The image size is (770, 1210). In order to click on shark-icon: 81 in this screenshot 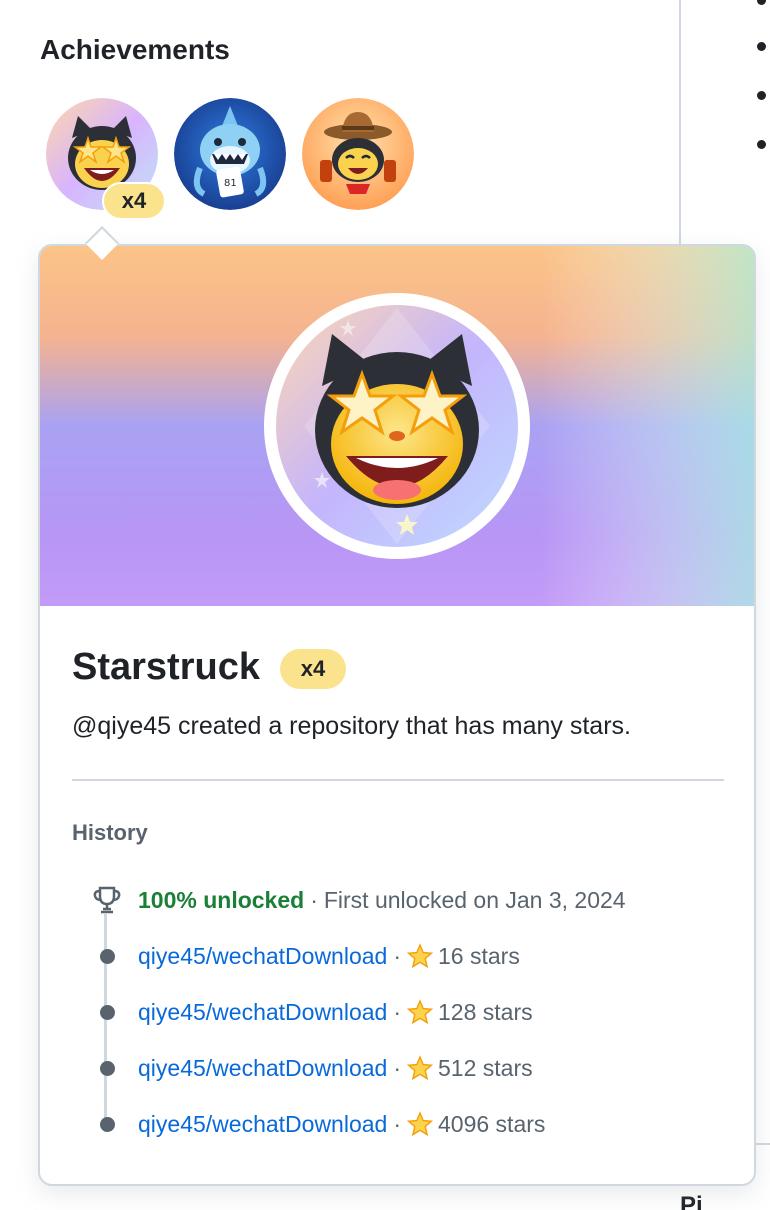, I will do `click(230, 154)`.